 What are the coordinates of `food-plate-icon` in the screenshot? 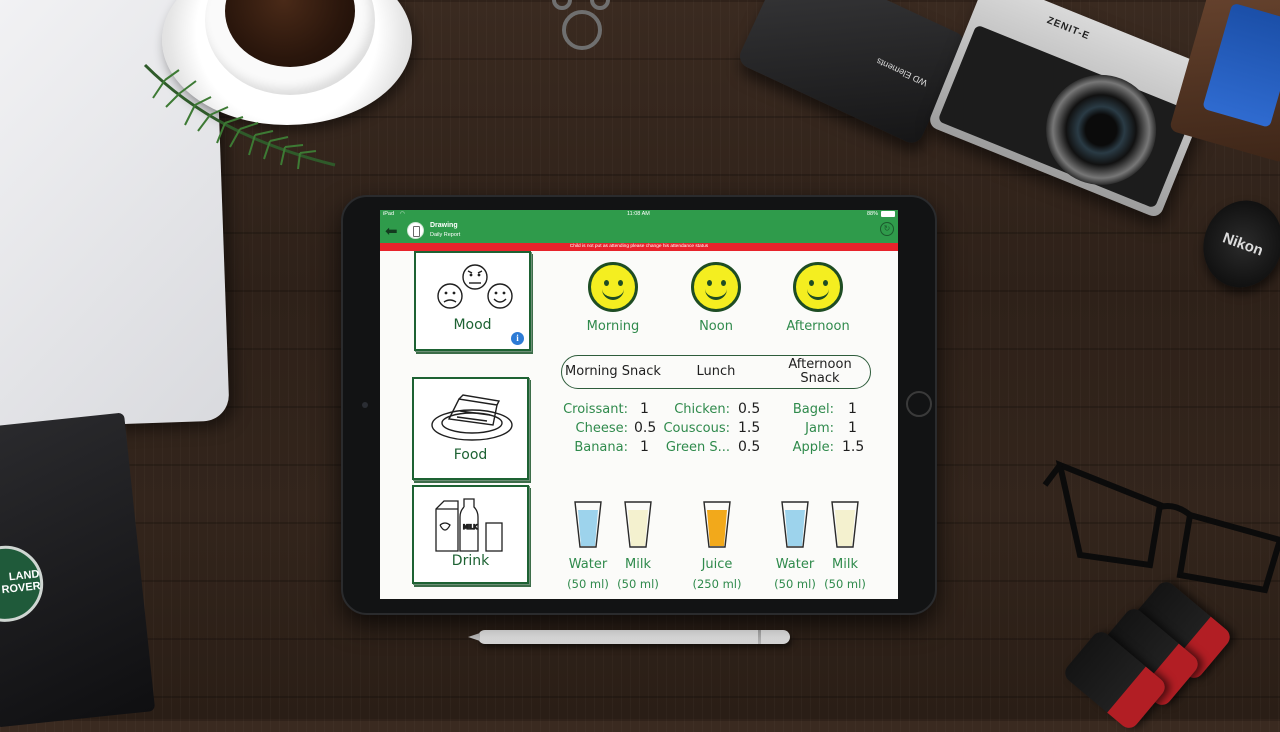 It's located at (472, 417).